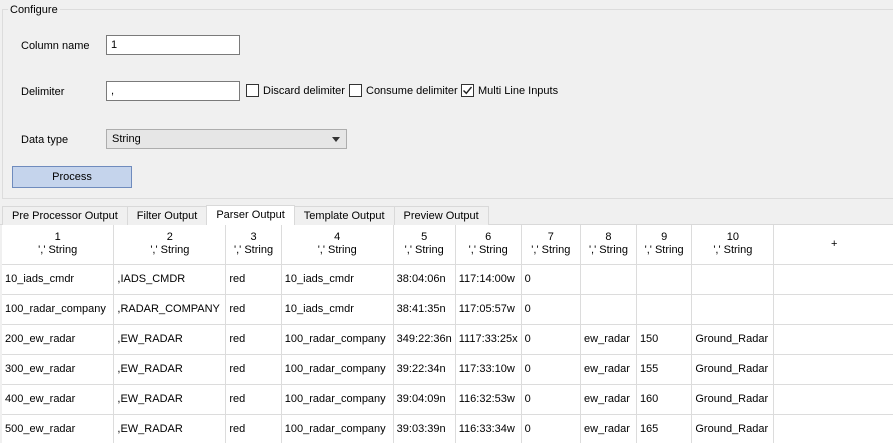 The height and width of the screenshot is (443, 893). Describe the element at coordinates (55, 46) in the screenshot. I see `column-name-label: Column name` at that location.